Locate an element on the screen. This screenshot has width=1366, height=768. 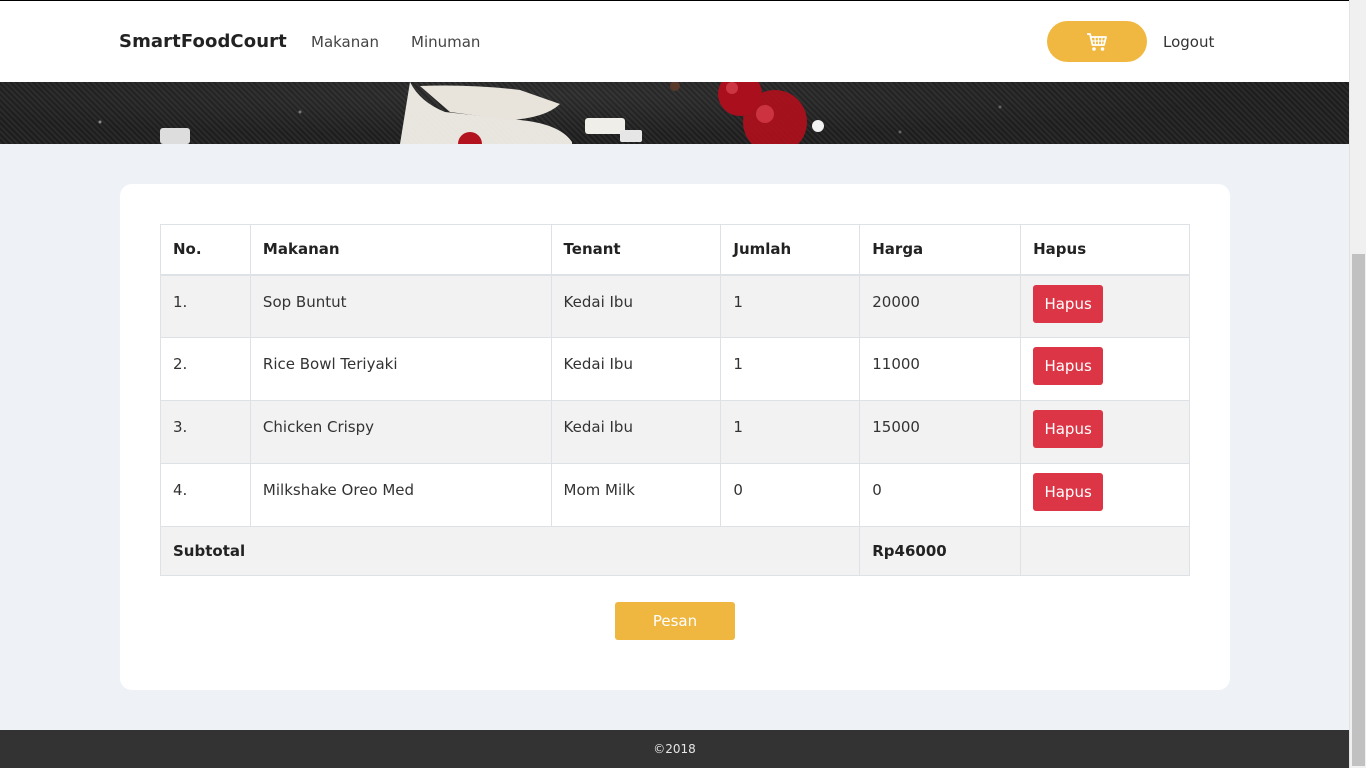
header-hapus: Hapus is located at coordinates (1105, 250).